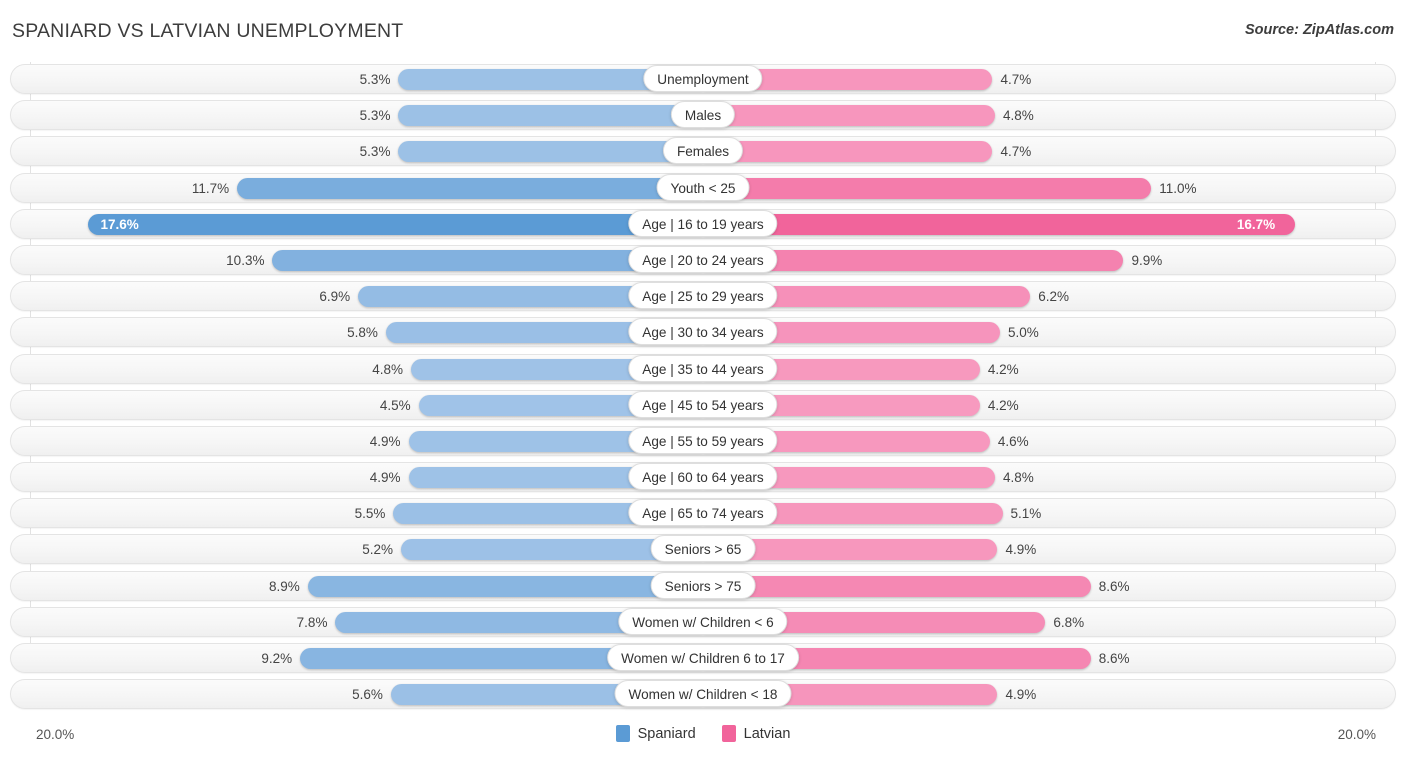 The height and width of the screenshot is (757, 1406). I want to click on value-label-latvian: 9.9%, so click(1147, 260).